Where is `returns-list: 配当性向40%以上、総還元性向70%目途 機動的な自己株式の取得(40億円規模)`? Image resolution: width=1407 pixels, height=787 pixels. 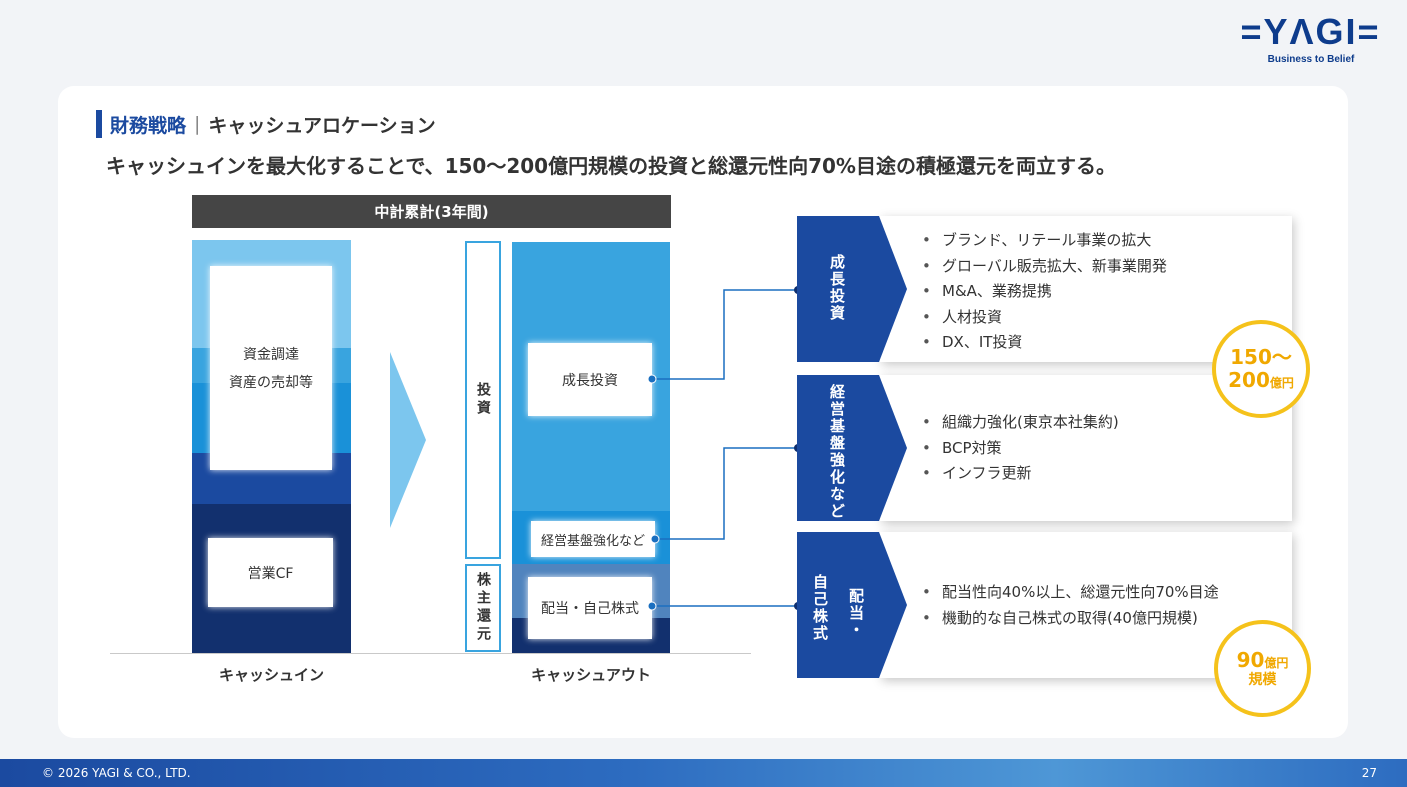
returns-list: 配当性向40%以上、総還元性向70%目途 機動的な自己株式の取得(40億円規模) is located at coordinates (1070, 605).